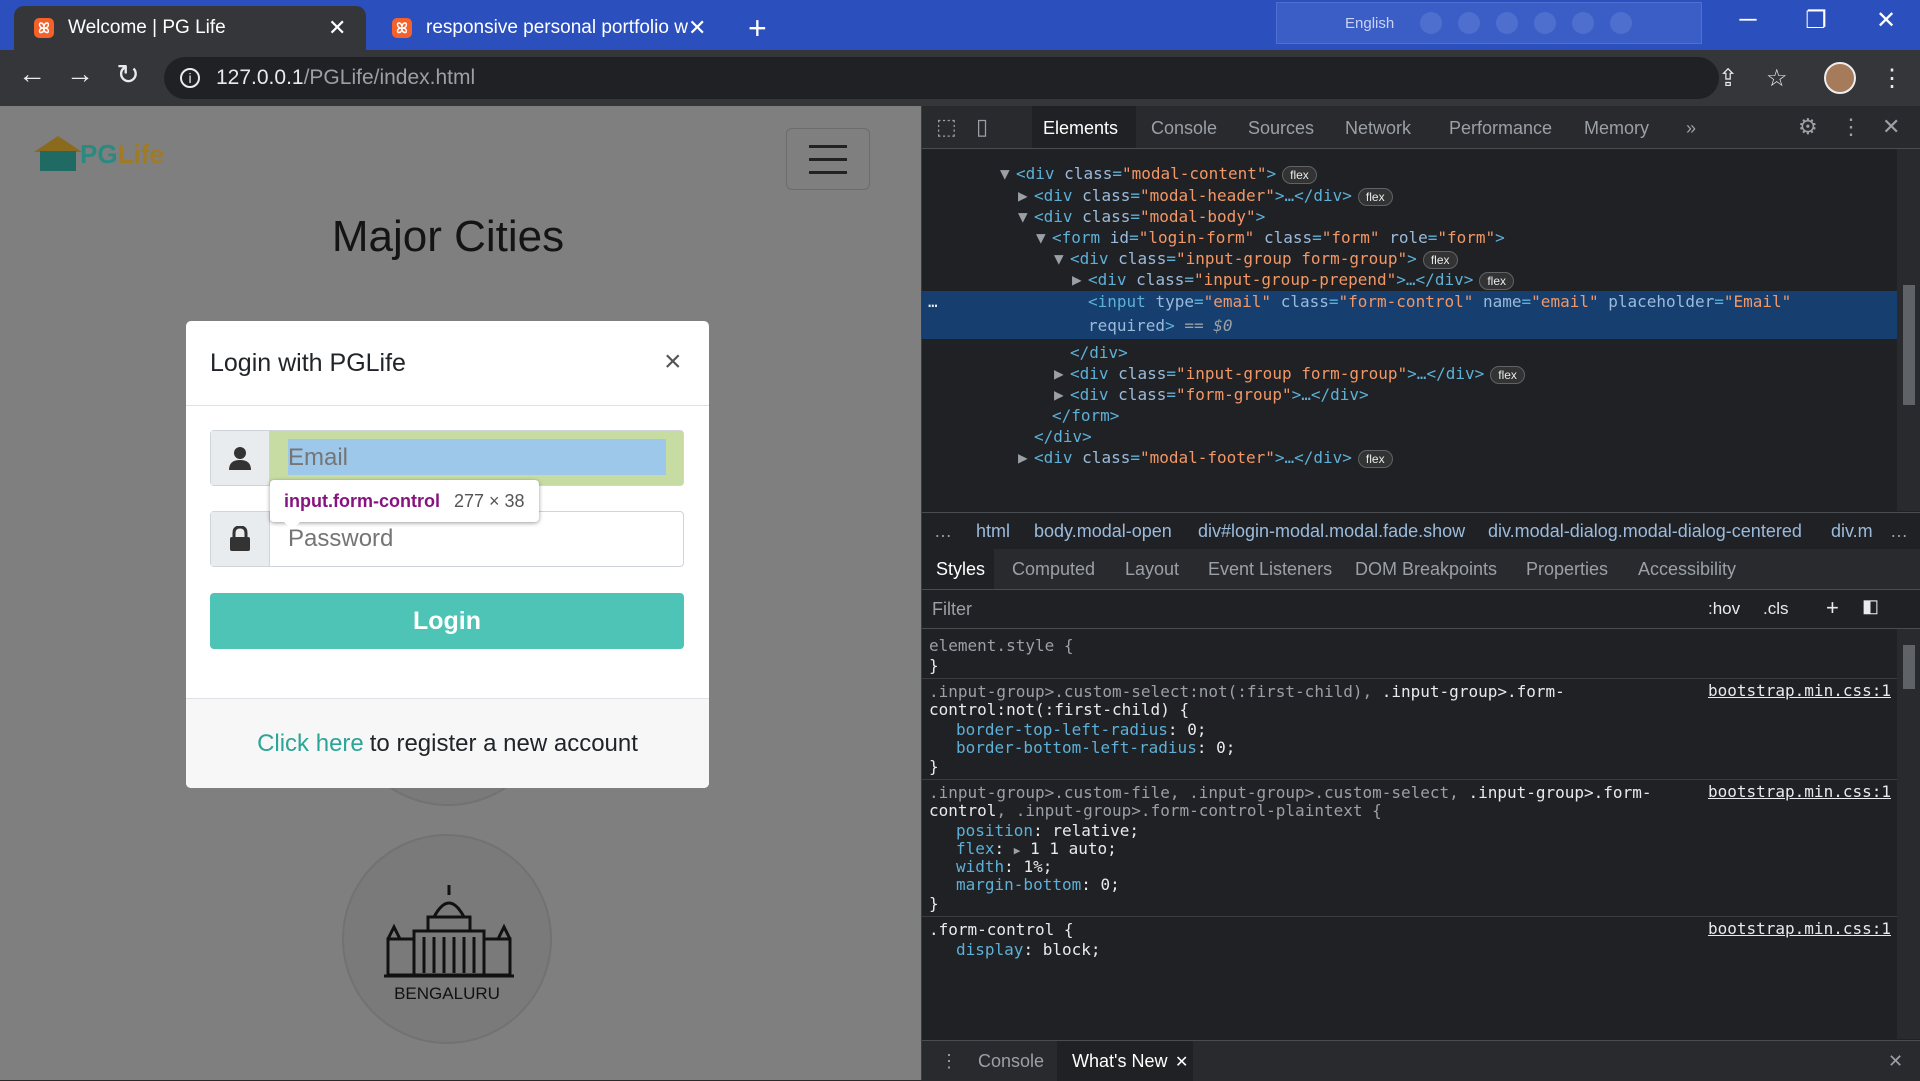 The image size is (1920, 1081). What do you see at coordinates (308, 363) in the screenshot?
I see `modal-title: Login with PGLife` at bounding box center [308, 363].